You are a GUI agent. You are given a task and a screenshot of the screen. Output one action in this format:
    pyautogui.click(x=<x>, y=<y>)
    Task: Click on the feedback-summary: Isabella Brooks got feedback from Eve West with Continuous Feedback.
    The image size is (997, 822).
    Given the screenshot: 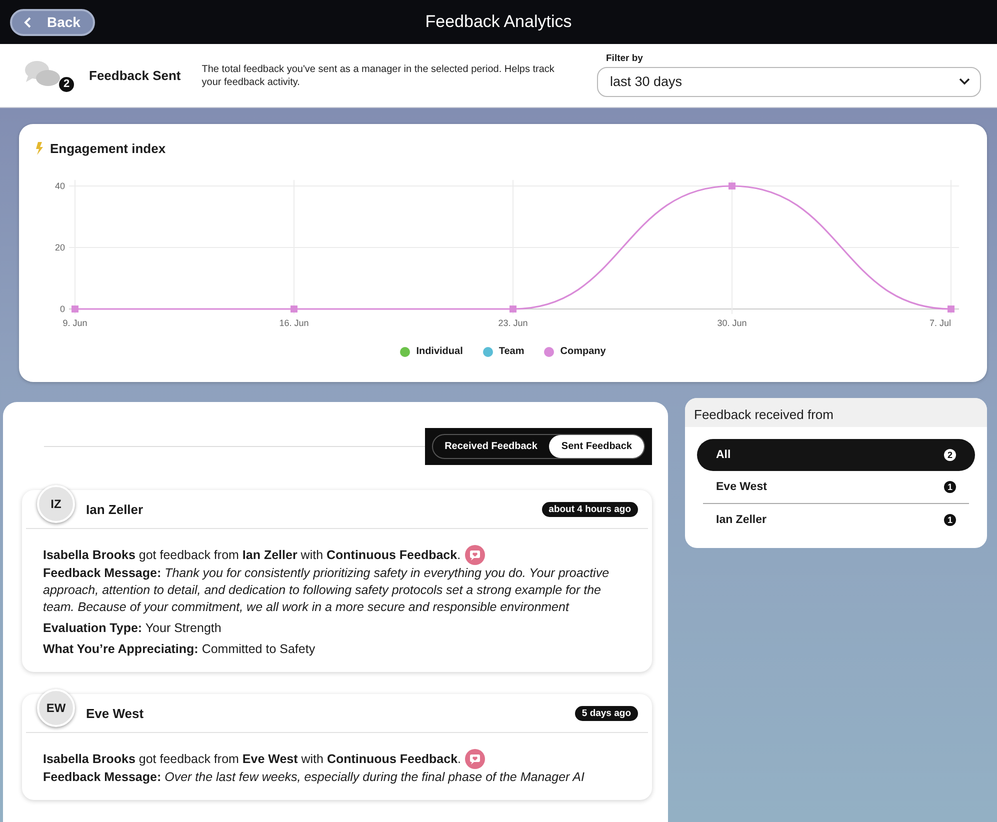 What is the action you would take?
    pyautogui.click(x=252, y=759)
    